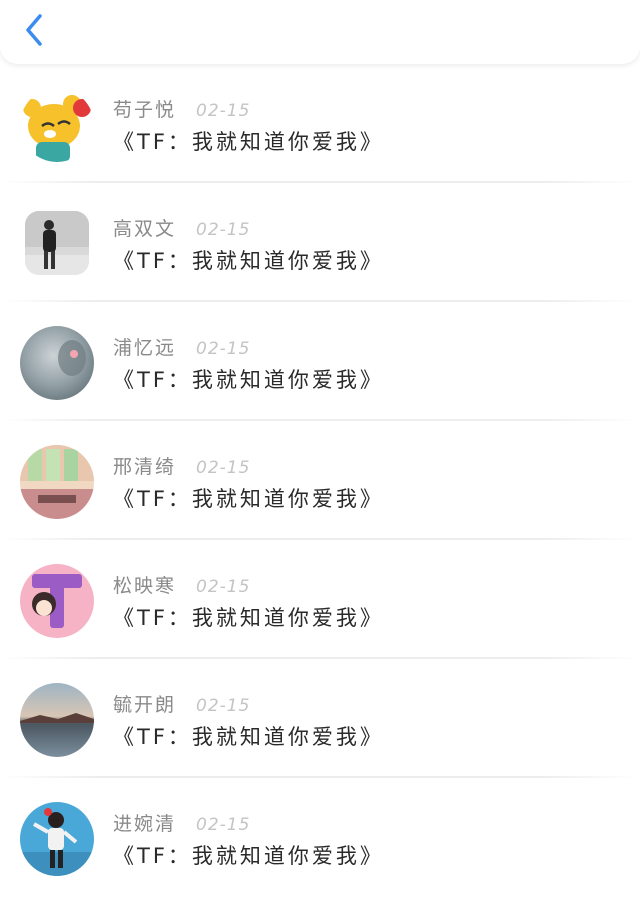  I want to click on list-item: 邢清绮 02-15 《TF：我就知道你爱我》, so click(320, 480).